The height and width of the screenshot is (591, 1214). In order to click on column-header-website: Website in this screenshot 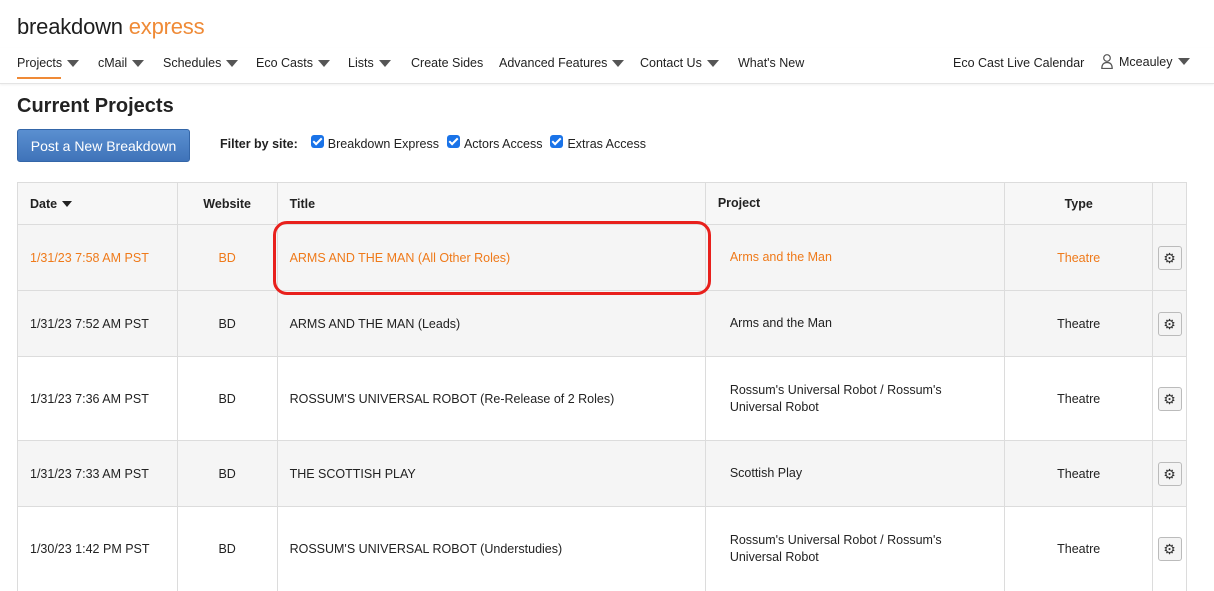, I will do `click(228, 203)`.